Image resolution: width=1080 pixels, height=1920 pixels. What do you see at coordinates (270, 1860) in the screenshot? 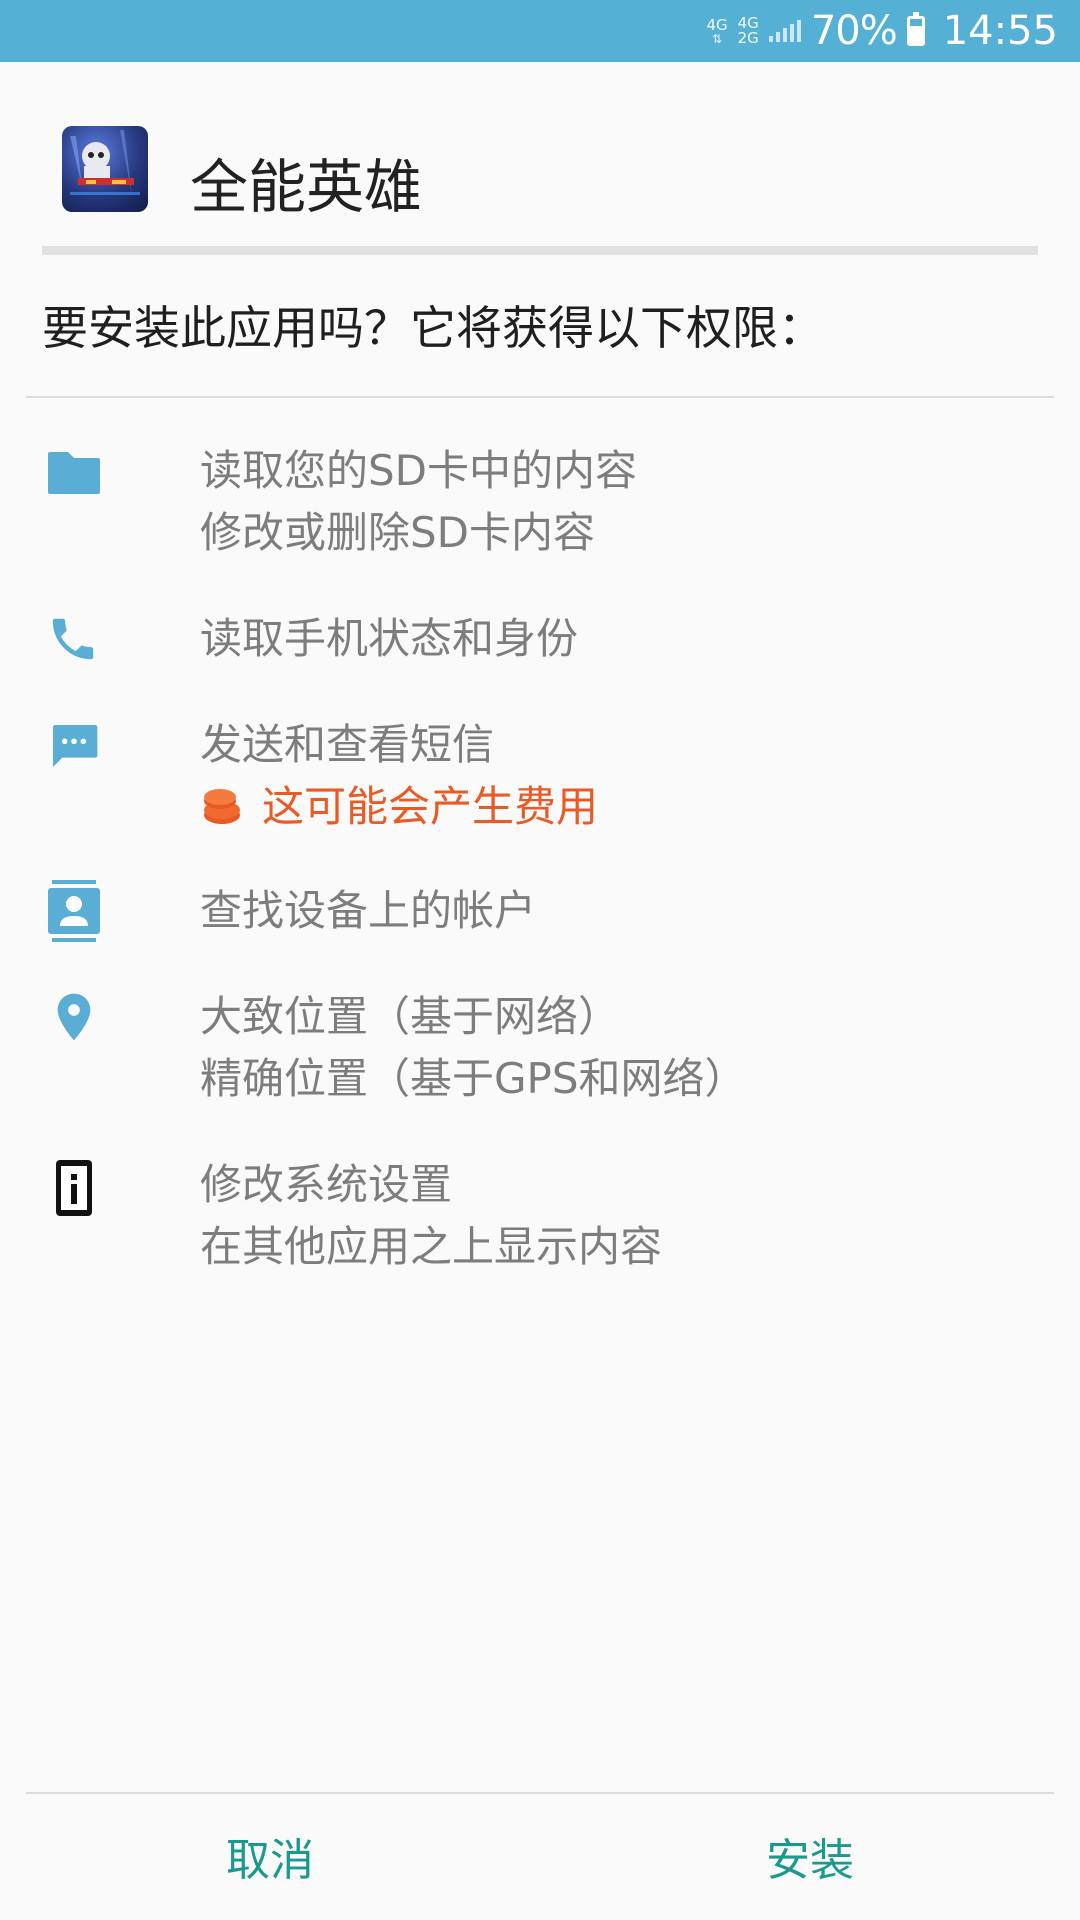
I see `cancel-button: 取消` at bounding box center [270, 1860].